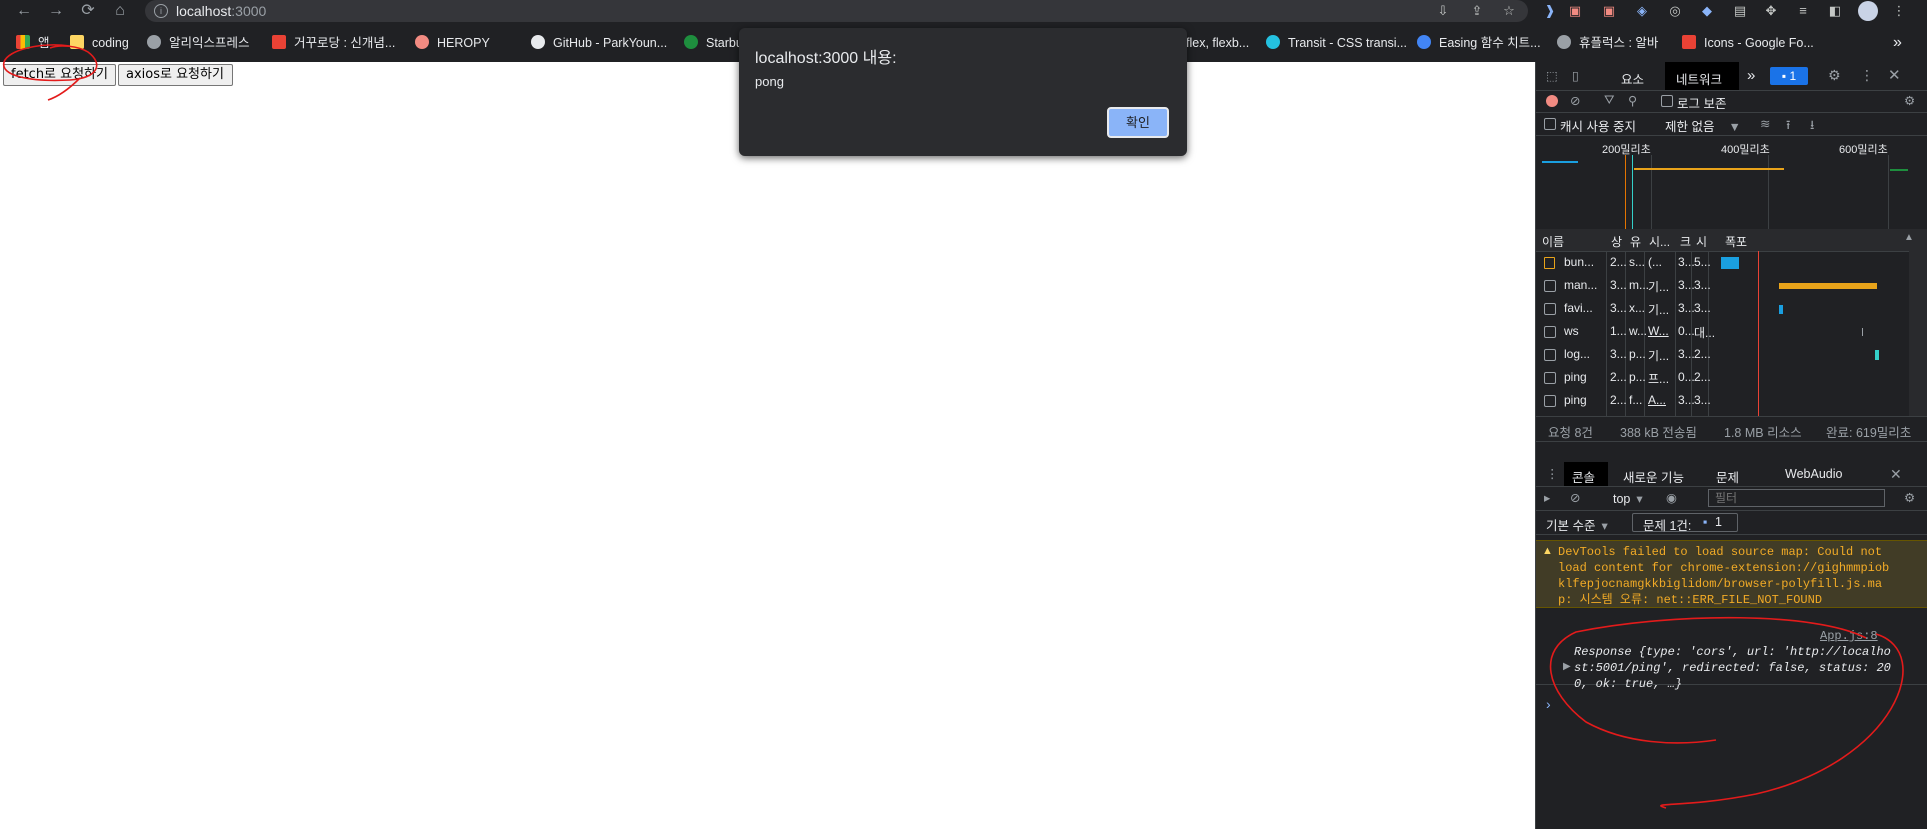 This screenshot has width=1927, height=829. Describe the element at coordinates (1604, 526) in the screenshot. I see `chevron-down-icon: ▾` at that location.